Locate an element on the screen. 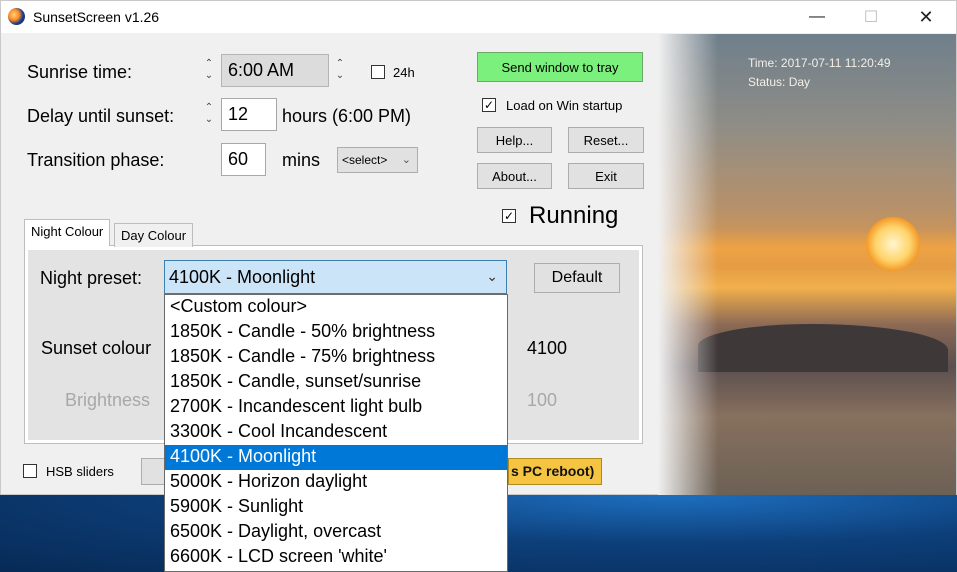  transition-label: Transition phase: is located at coordinates (96, 160).